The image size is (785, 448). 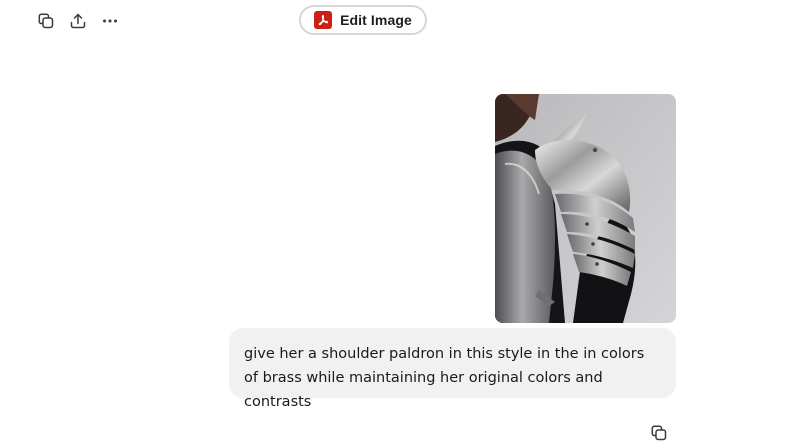 I want to click on edit-image-button: Edit Image, so click(x=363, y=20).